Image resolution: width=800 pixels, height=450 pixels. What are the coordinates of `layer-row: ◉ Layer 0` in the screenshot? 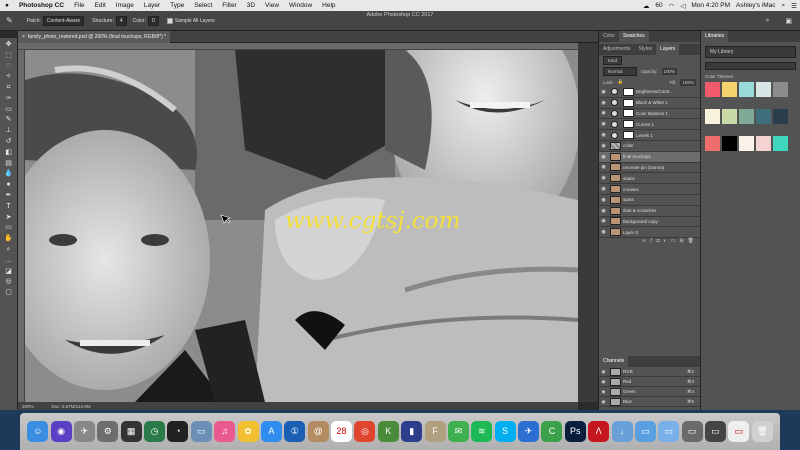 It's located at (649, 233).